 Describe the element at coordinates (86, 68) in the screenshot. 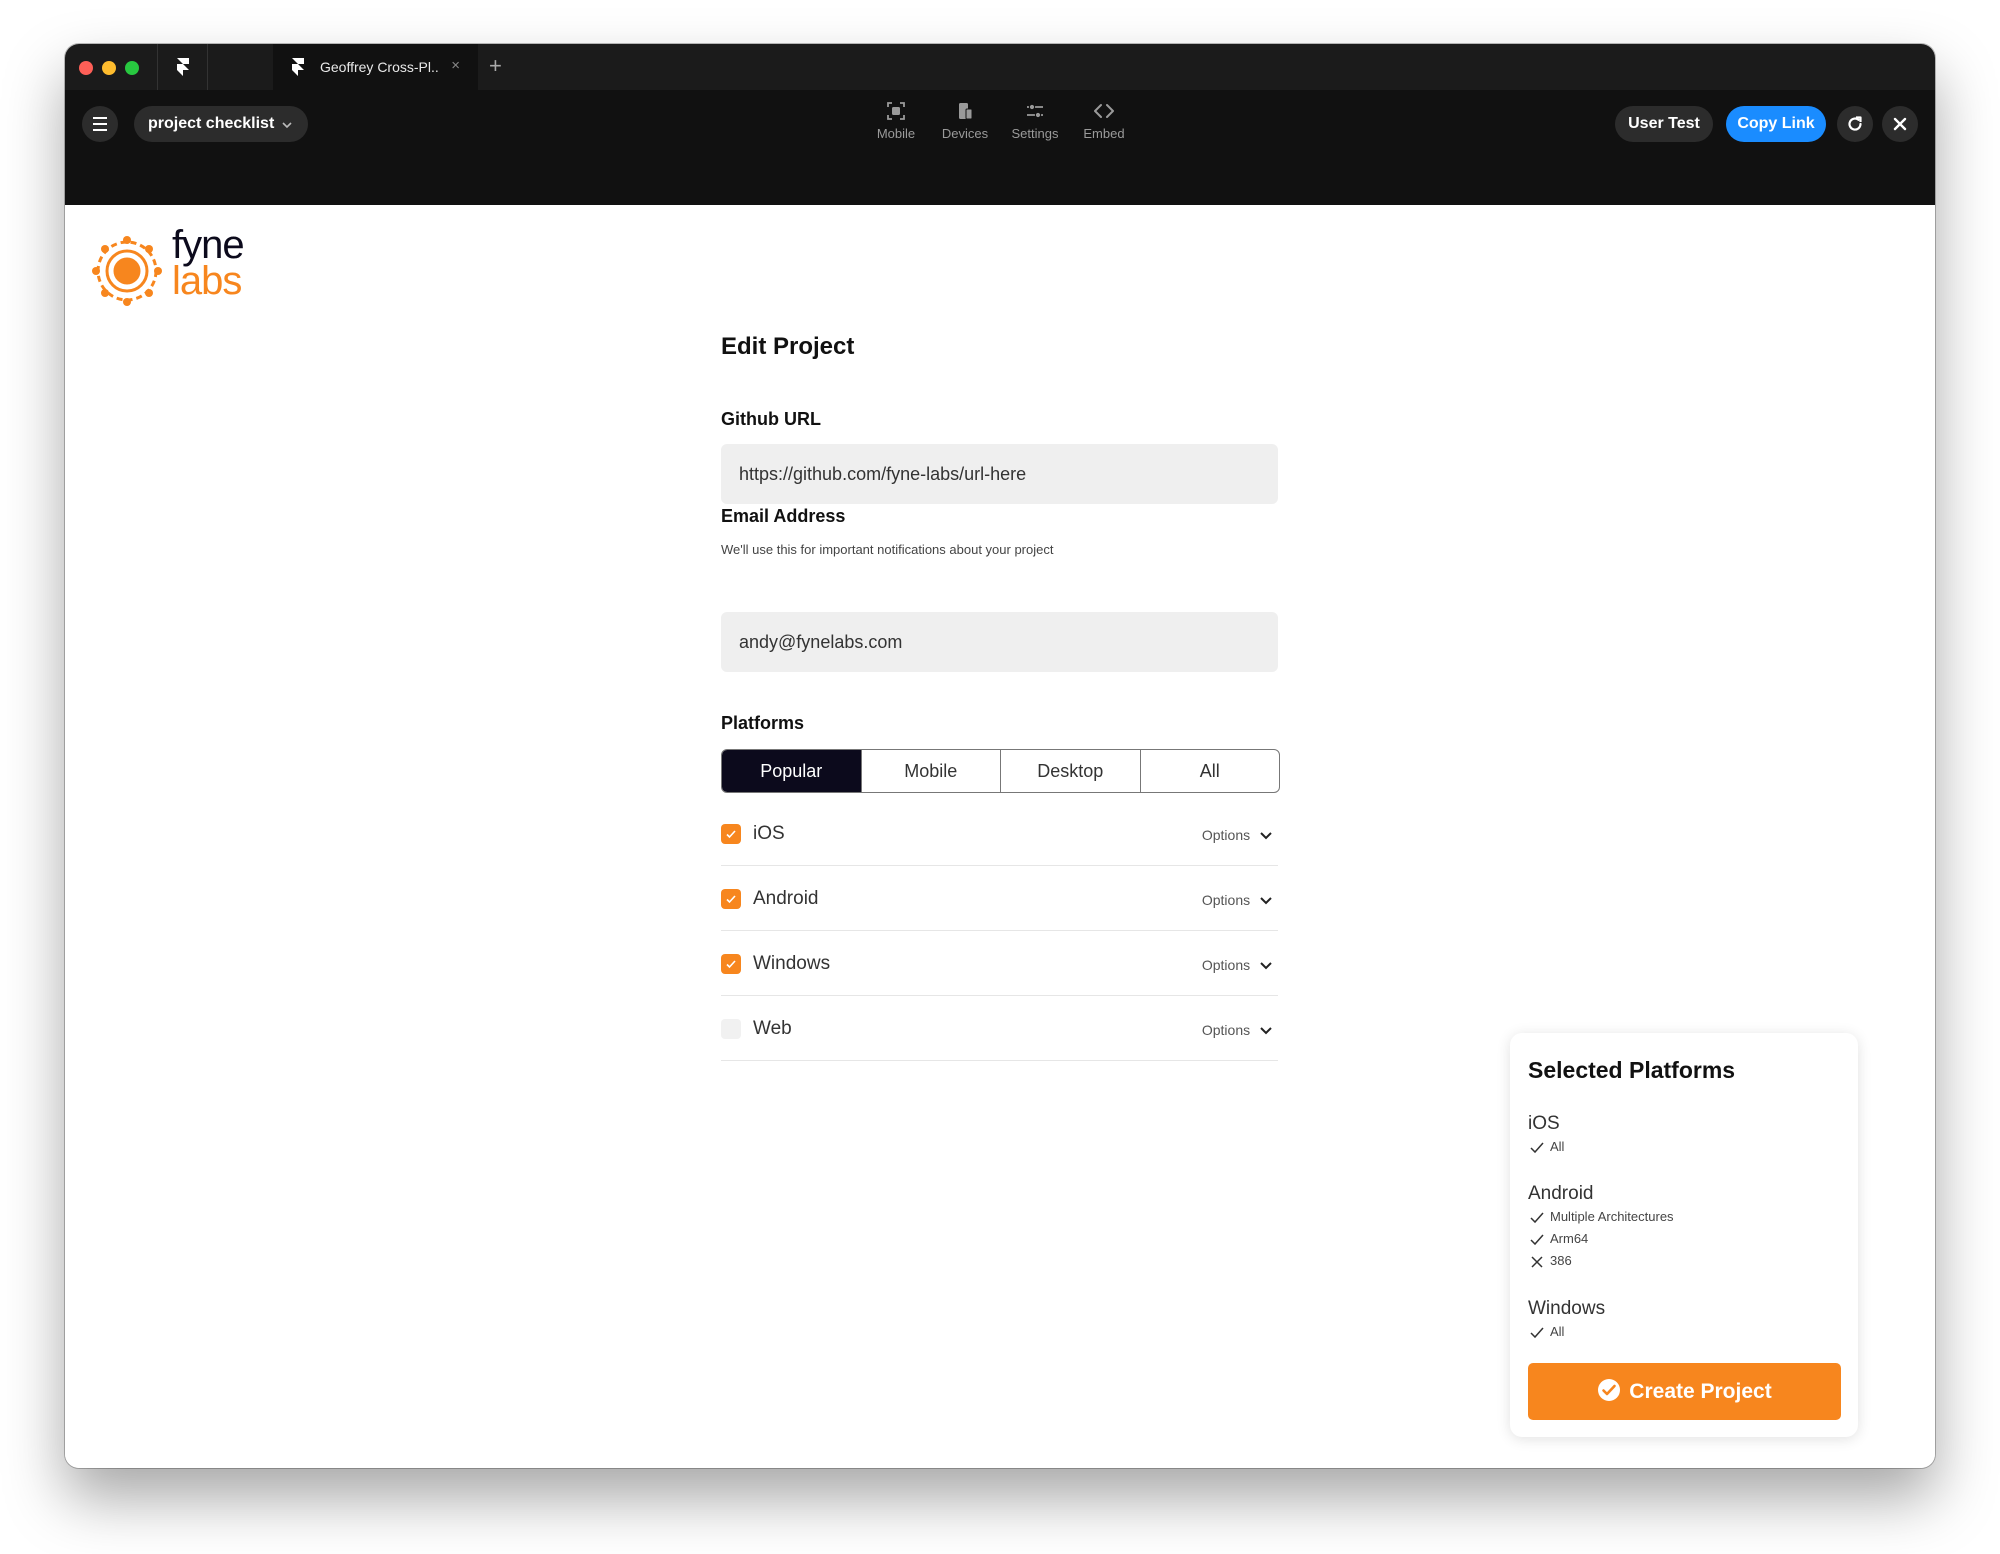

I see `close-window-button` at that location.